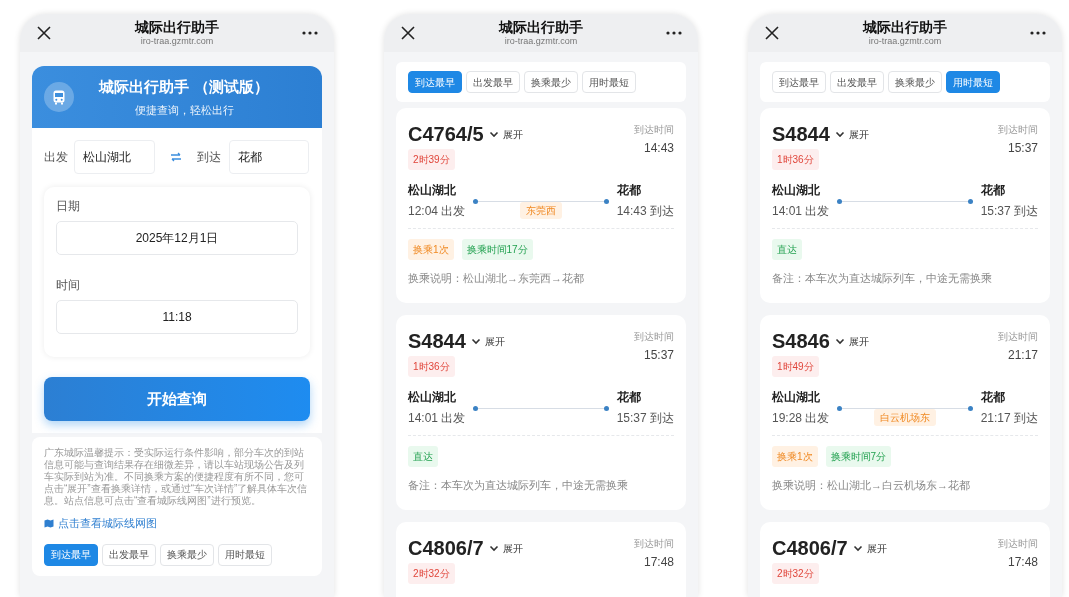 Image resolution: width=1069 pixels, height=597 pixels. I want to click on train-number: S4846, so click(801, 341).